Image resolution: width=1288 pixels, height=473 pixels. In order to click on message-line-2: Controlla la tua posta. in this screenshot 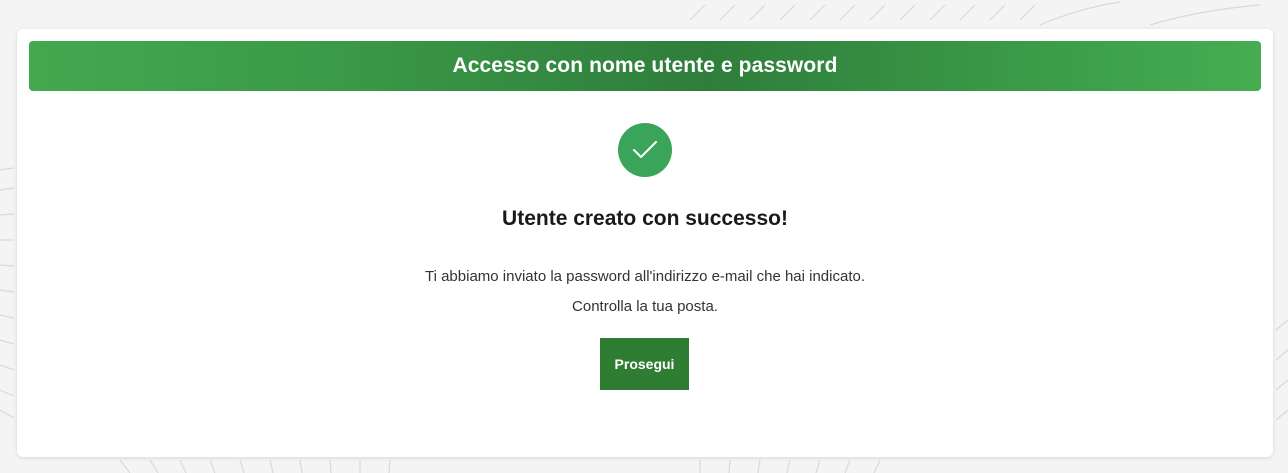, I will do `click(645, 306)`.